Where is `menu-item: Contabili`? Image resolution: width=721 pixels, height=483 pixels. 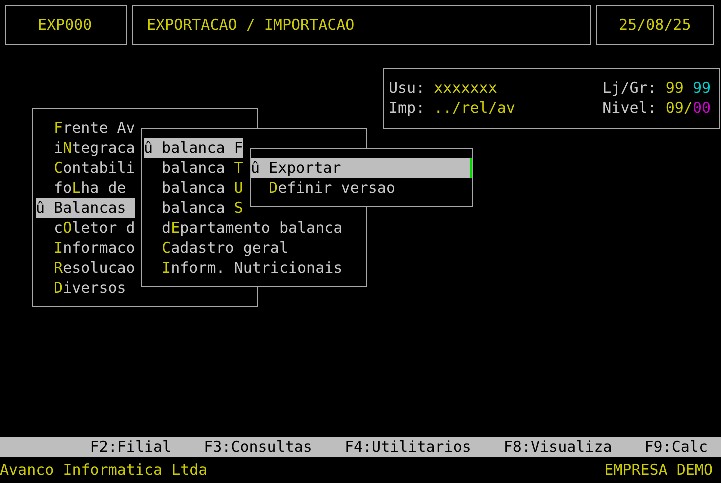 menu-item: Contabili is located at coordinates (86, 168).